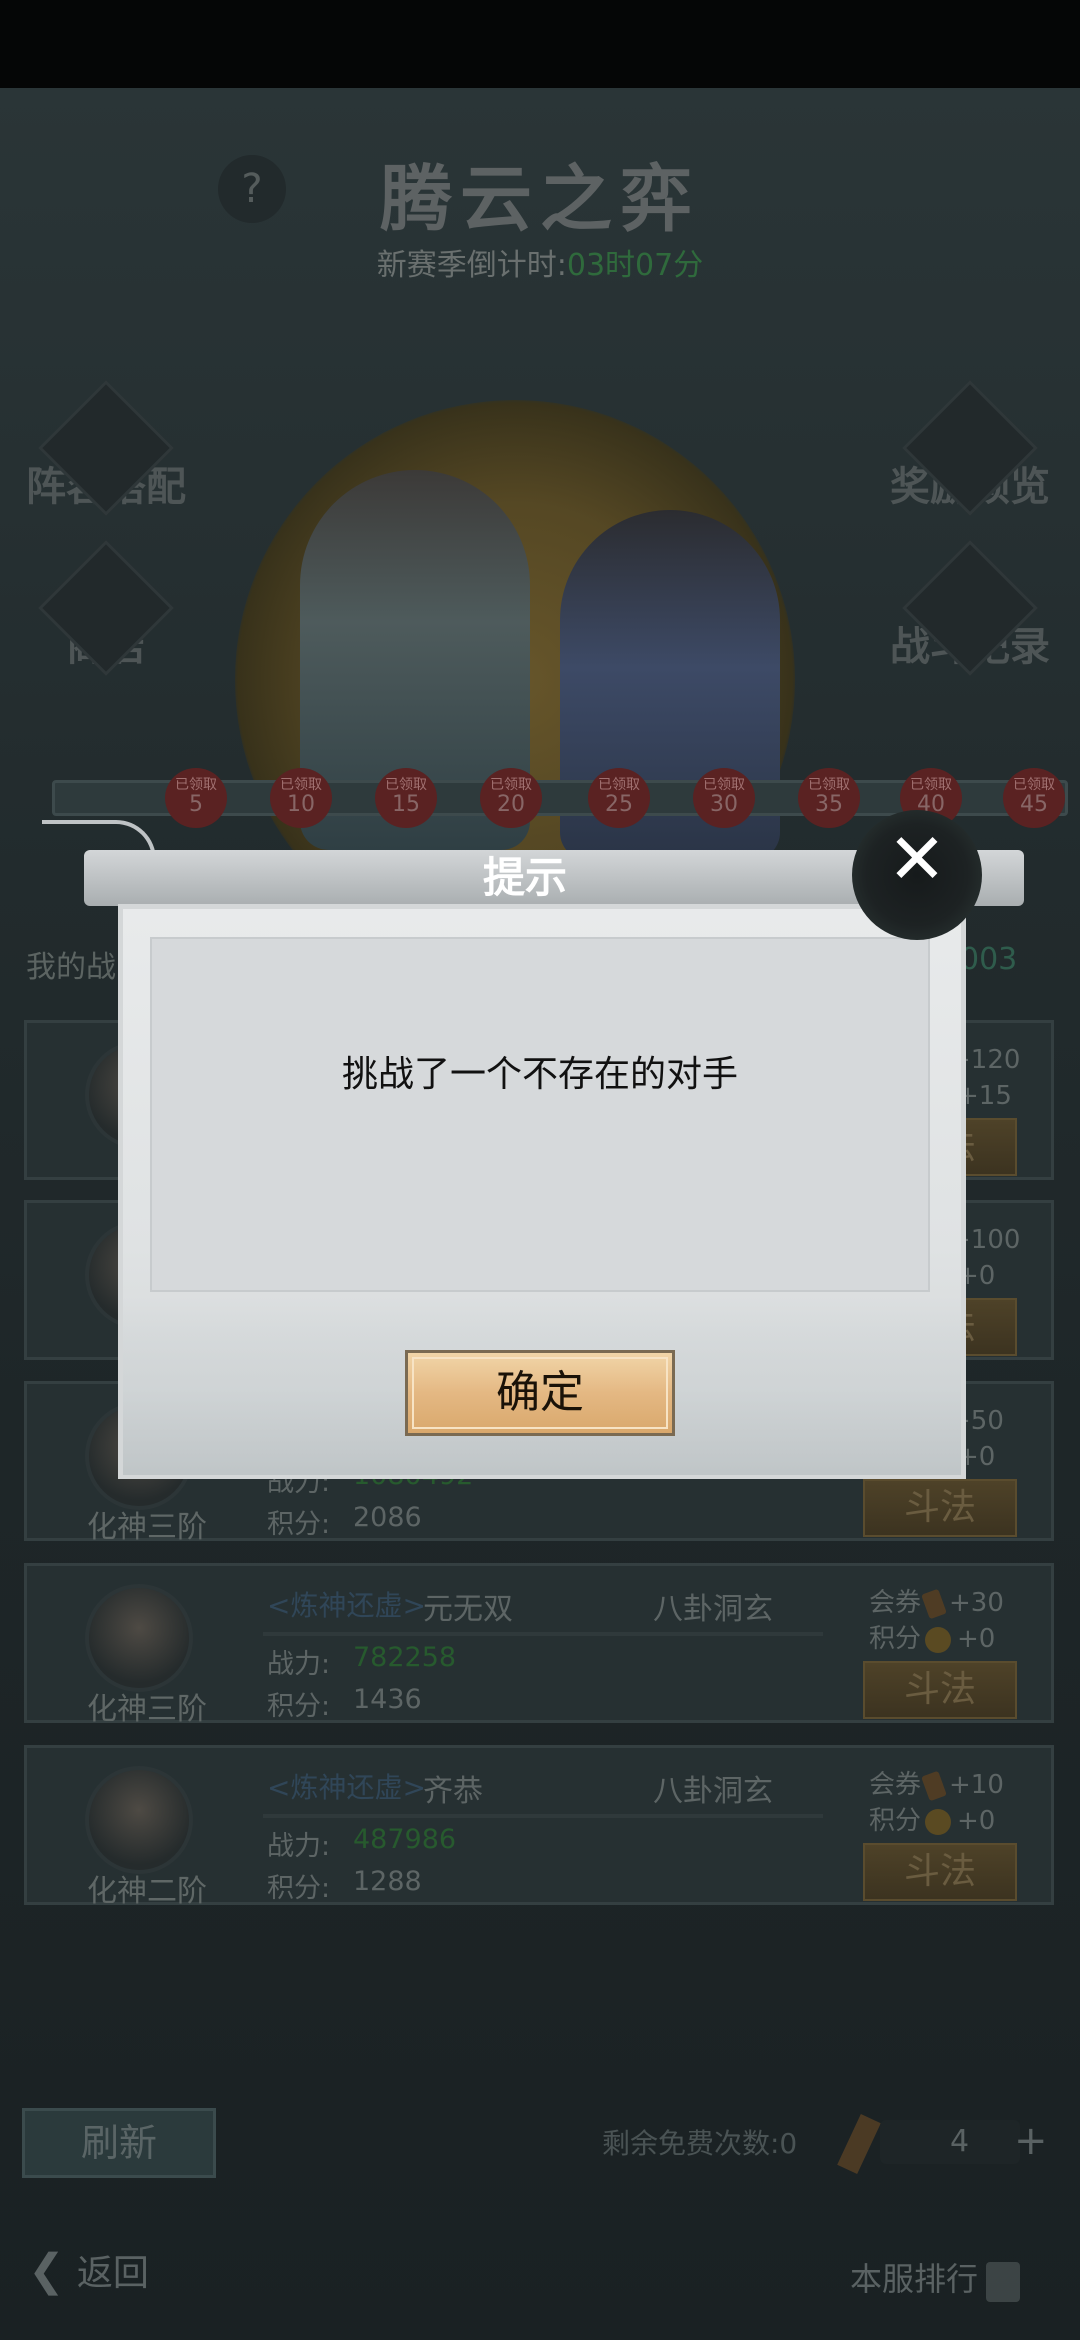 The image size is (1080, 2340). I want to click on close-icon: ✕, so click(917, 859).